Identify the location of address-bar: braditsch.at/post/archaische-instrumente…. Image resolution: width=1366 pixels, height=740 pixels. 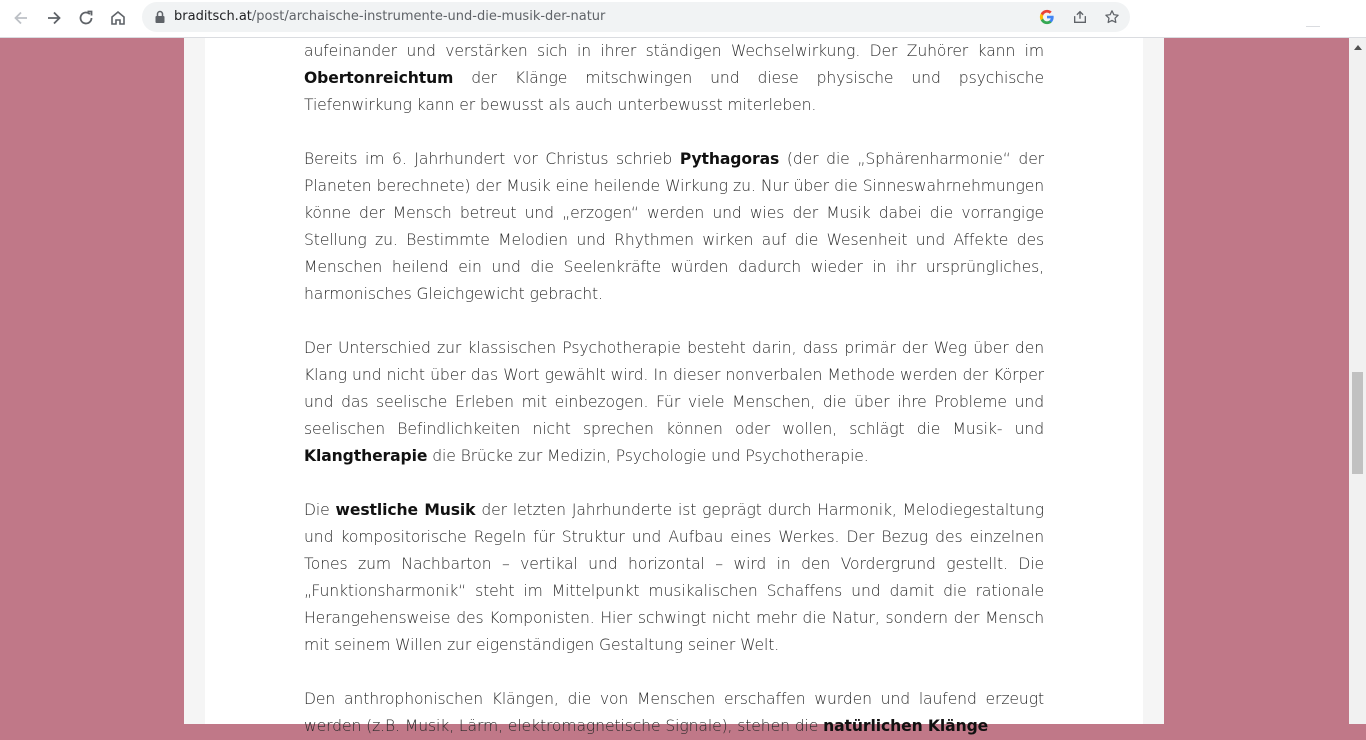
(636, 17).